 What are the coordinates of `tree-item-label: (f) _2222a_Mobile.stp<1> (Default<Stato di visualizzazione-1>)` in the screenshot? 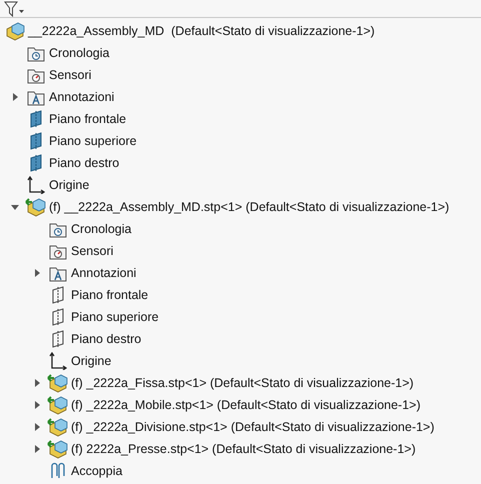 It's located at (246, 405).